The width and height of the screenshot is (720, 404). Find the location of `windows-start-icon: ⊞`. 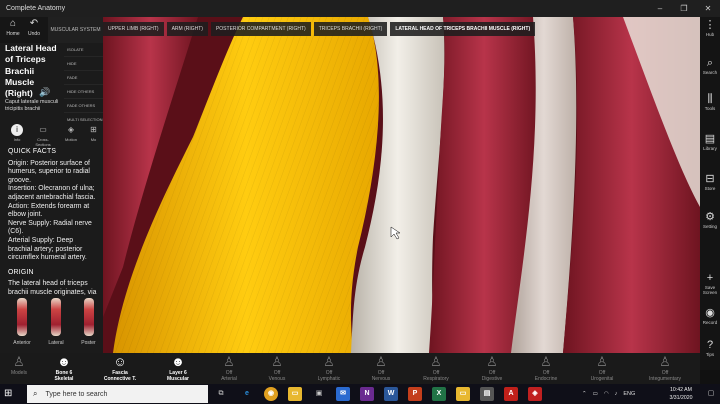

windows-start-icon: ⊞ is located at coordinates (10, 394).